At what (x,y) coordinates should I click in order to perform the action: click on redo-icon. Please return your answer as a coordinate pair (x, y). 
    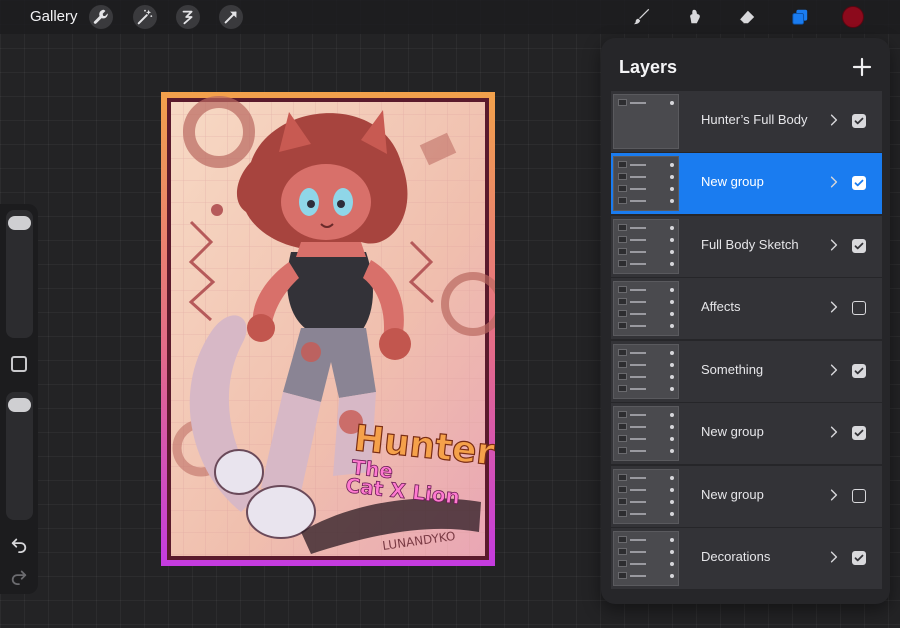
    Looking at the image, I should click on (19, 576).